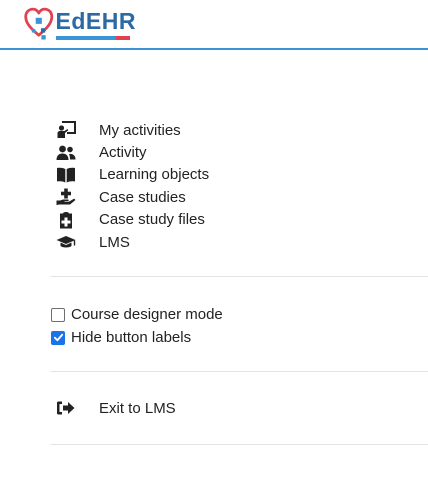 This screenshot has width=428, height=504. Describe the element at coordinates (131, 337) in the screenshot. I see `option-label: Hide button labels` at that location.